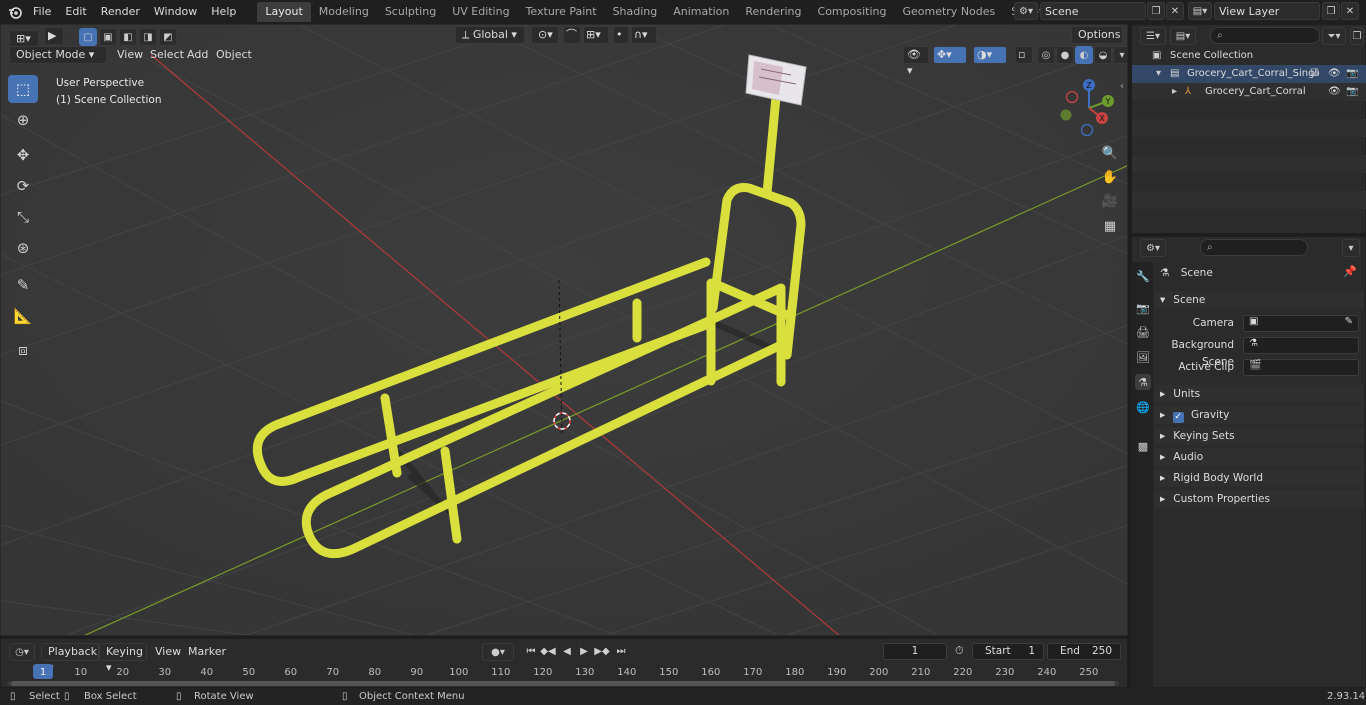  I want to click on gravity-checkbox: ✓, so click(1178, 417).